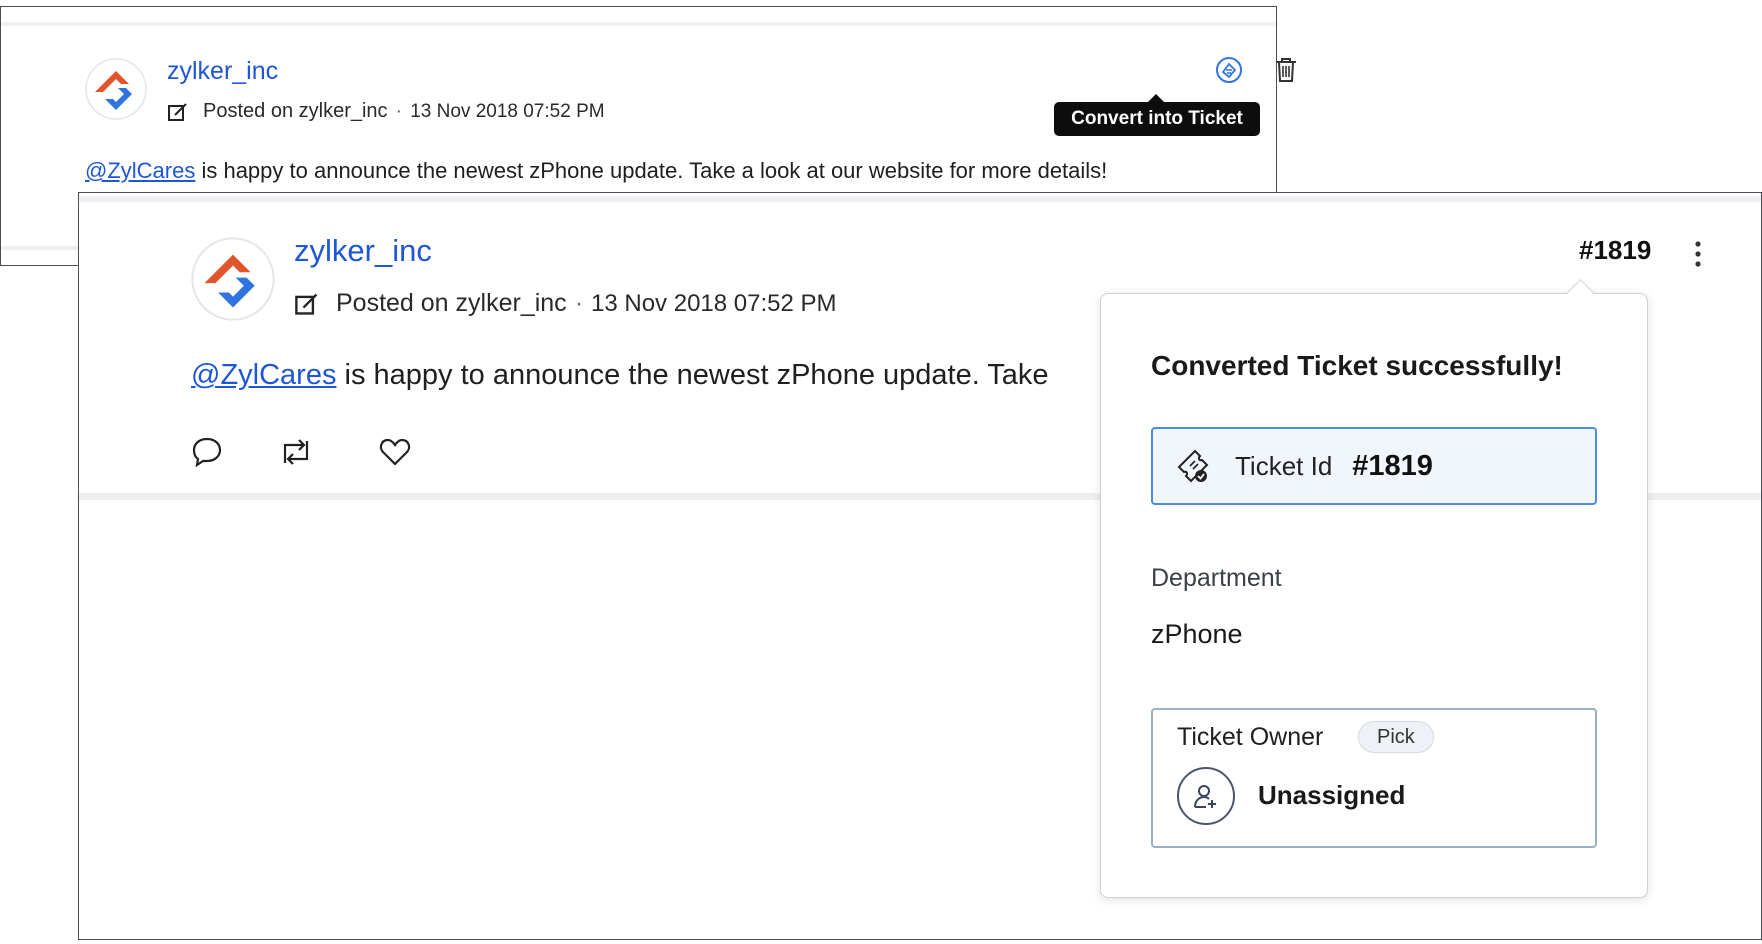  I want to click on ticket-id-card: Ticket Id #1819, so click(1374, 466).